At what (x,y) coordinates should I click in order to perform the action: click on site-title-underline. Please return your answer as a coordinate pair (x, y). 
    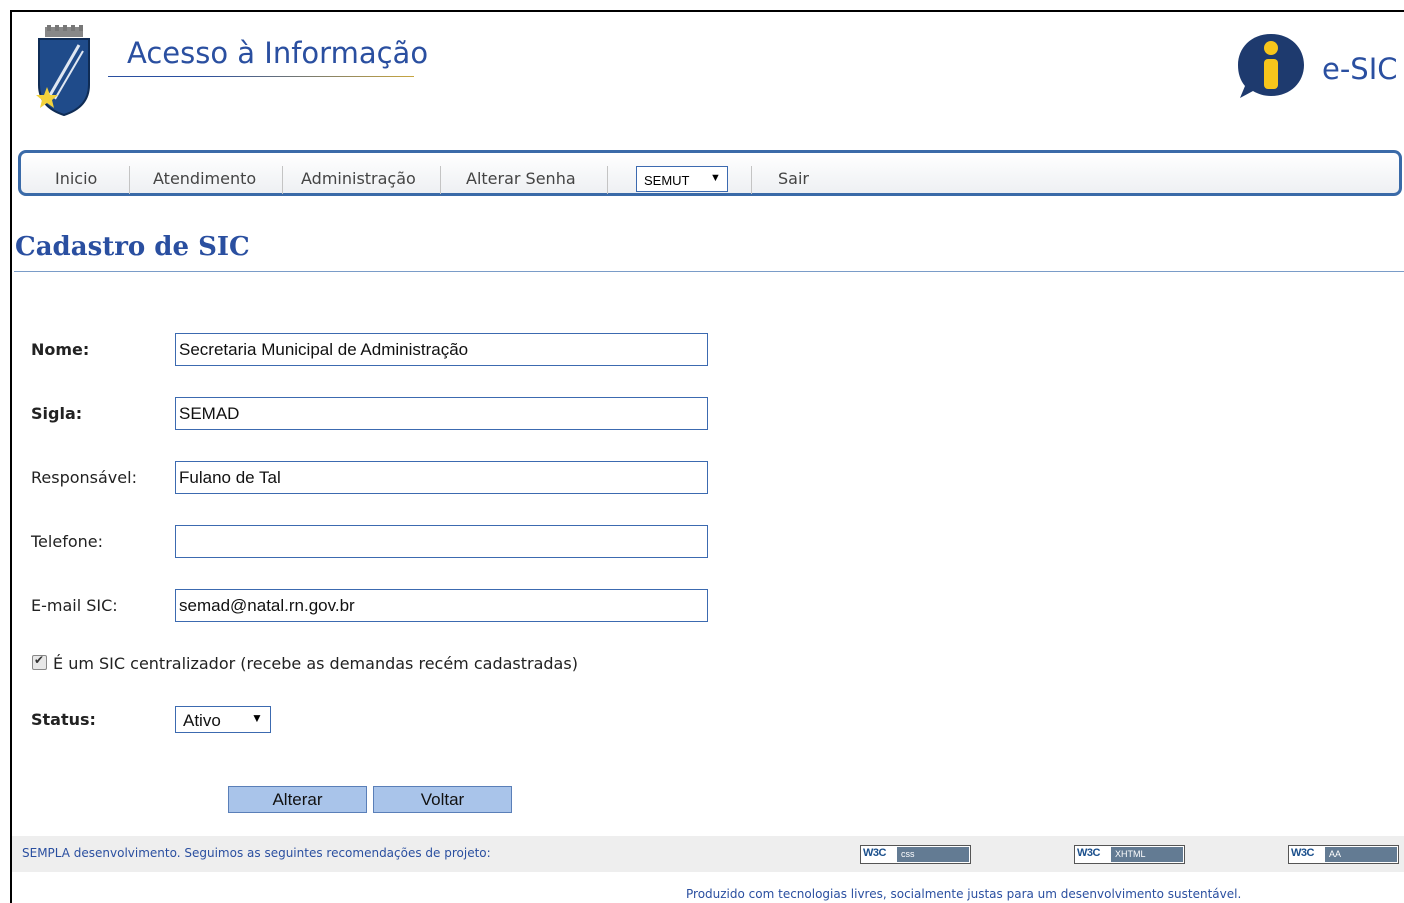
    Looking at the image, I should click on (261, 76).